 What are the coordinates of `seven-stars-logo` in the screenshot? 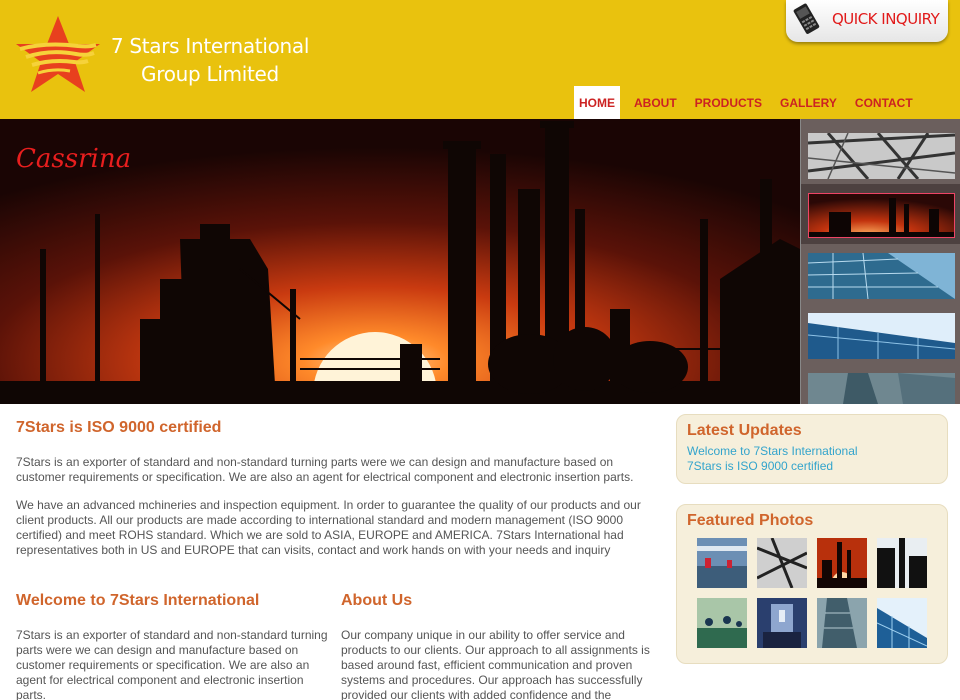 It's located at (58, 57).